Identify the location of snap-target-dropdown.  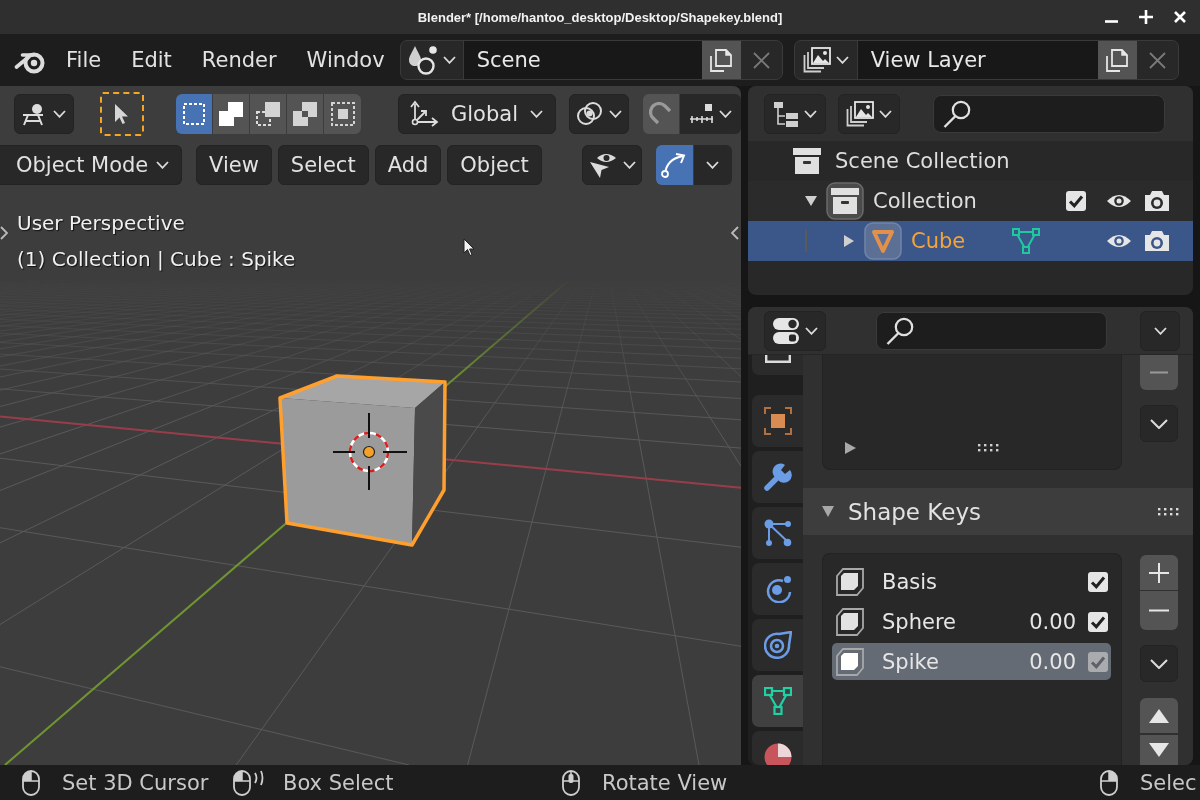
(710, 114).